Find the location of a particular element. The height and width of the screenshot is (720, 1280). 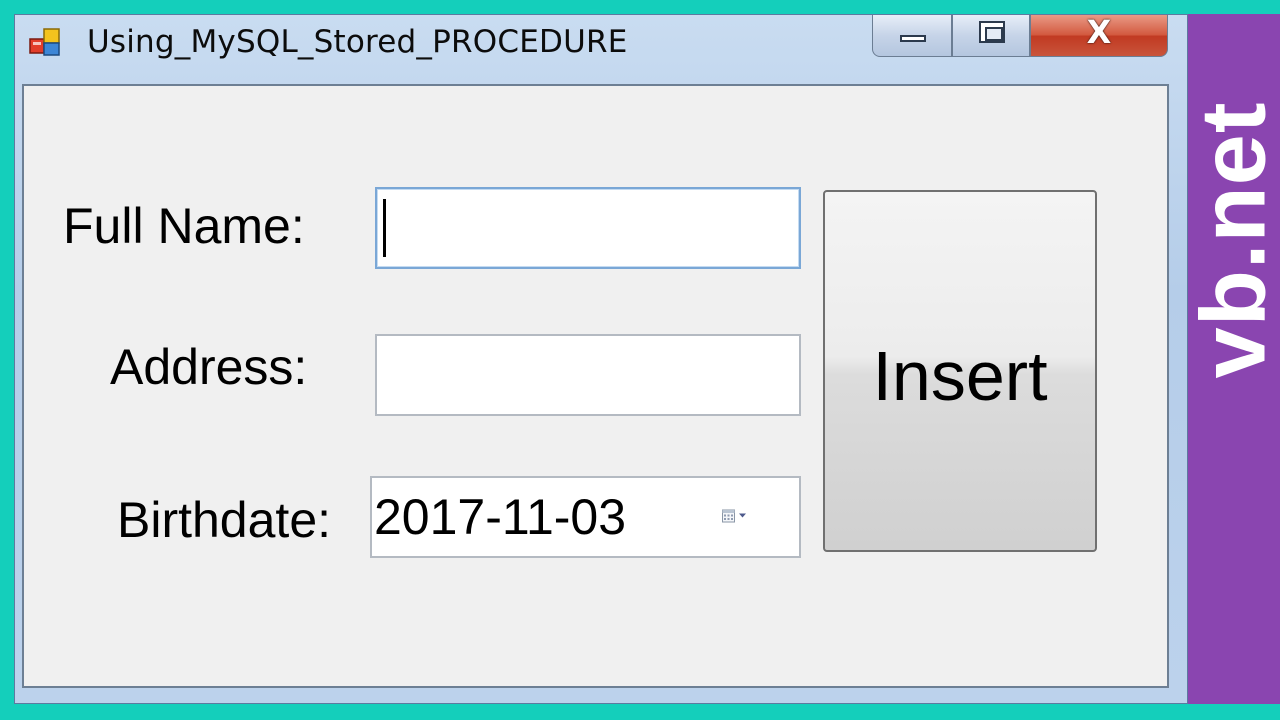

brand-panel: vb.net is located at coordinates (1231, 359).